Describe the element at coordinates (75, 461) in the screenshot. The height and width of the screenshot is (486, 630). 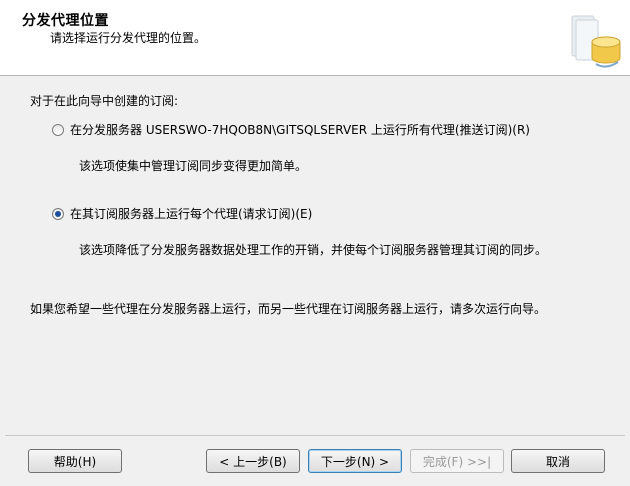
I see `help-button: 帮助(H)` at that location.